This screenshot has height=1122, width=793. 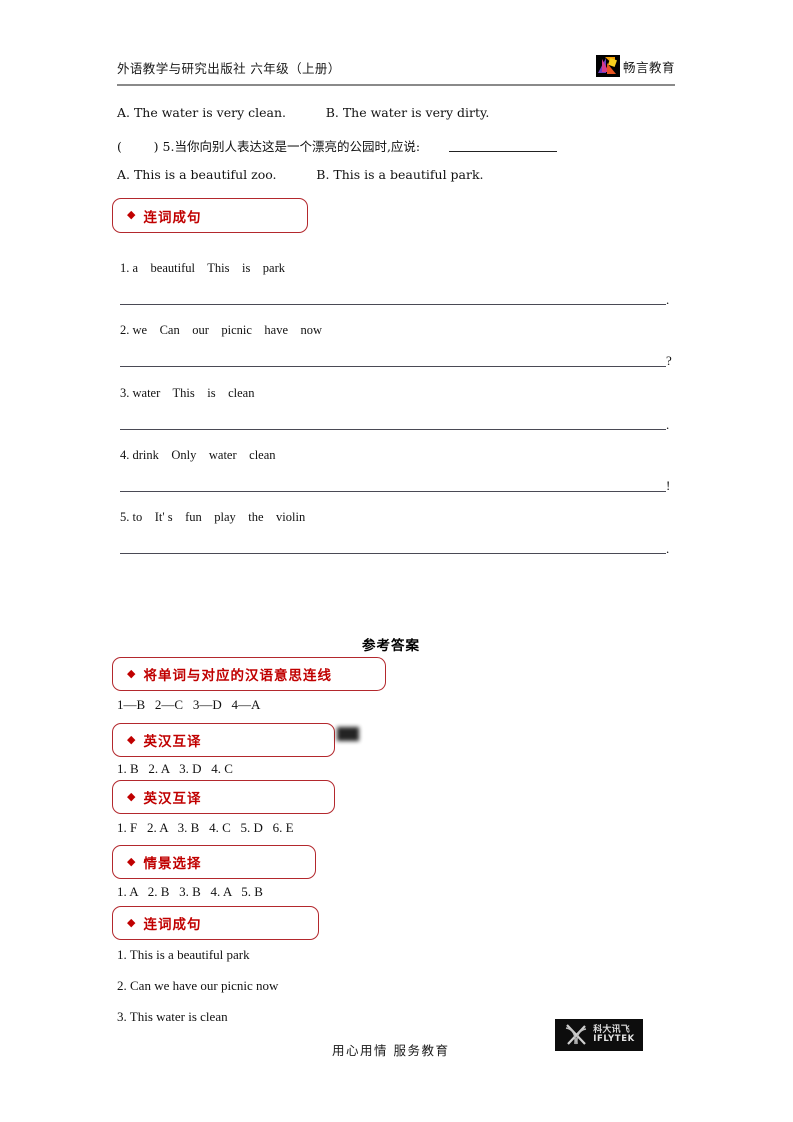 I want to click on iflytek-logo: 科大讯飞 IFLYTEK, so click(x=599, y=1035).